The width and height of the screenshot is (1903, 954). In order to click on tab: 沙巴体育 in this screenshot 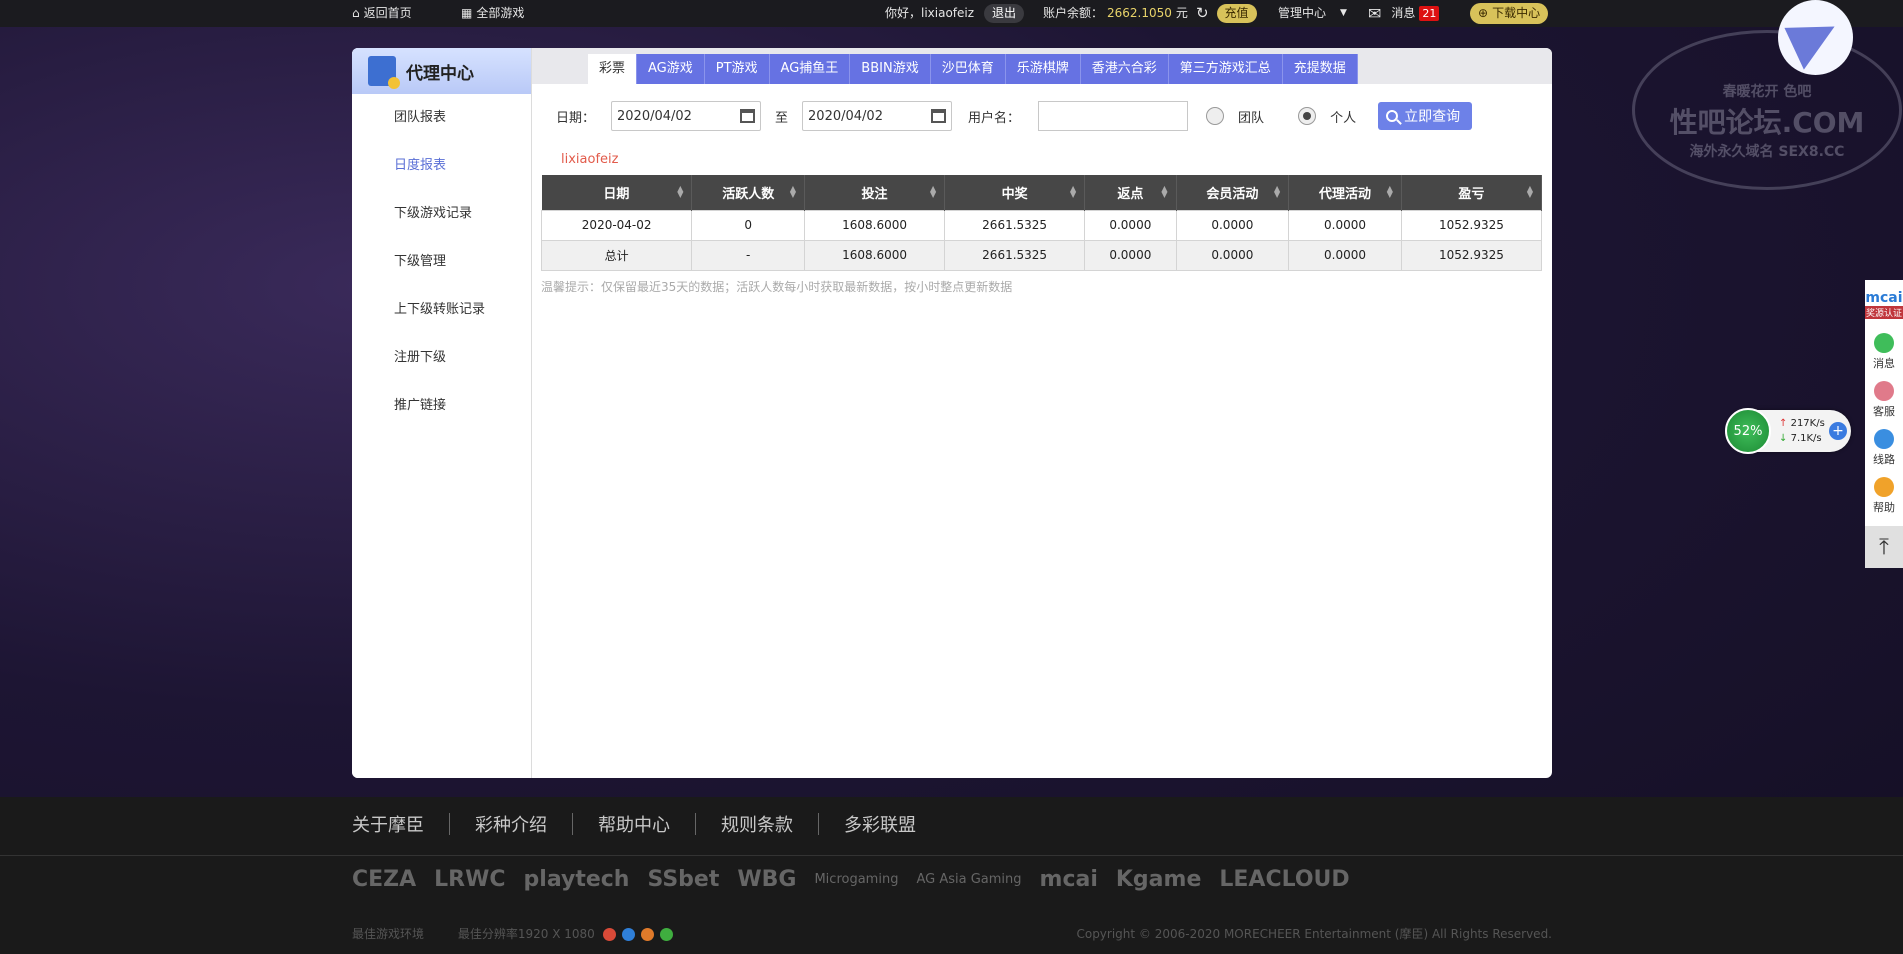, I will do `click(968, 69)`.